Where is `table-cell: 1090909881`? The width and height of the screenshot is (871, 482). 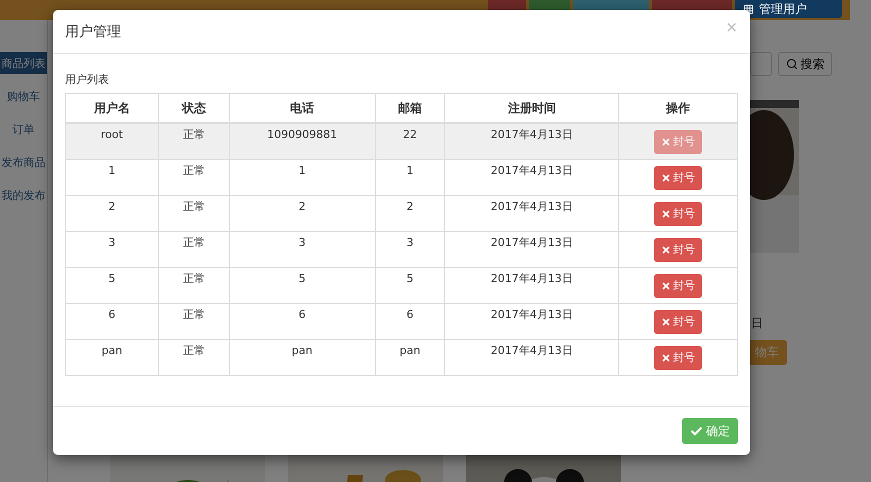
table-cell: 1090909881 is located at coordinates (302, 134).